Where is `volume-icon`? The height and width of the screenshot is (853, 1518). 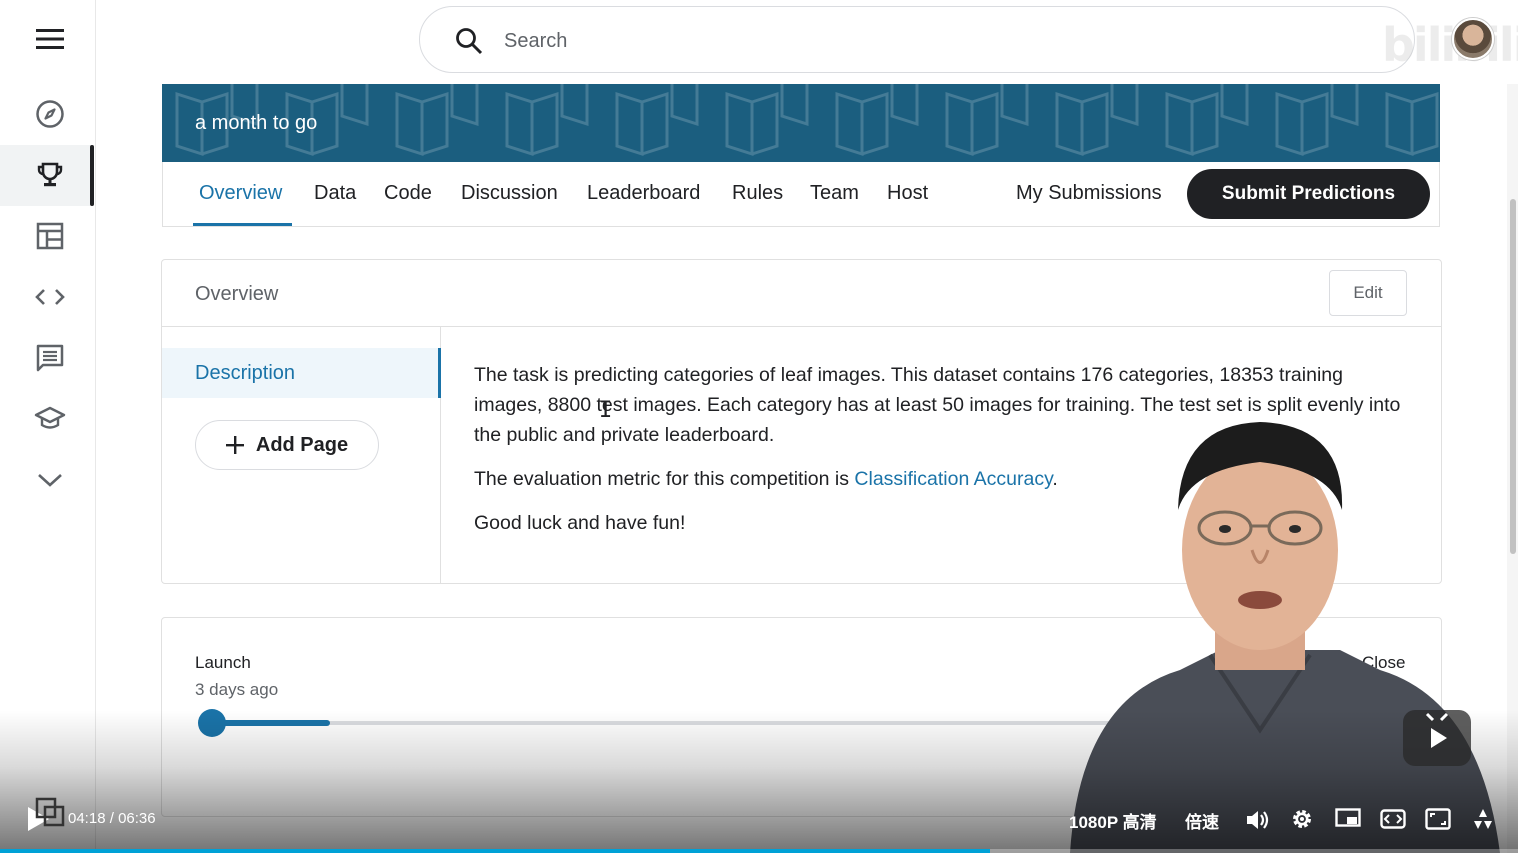 volume-icon is located at coordinates (1258, 820).